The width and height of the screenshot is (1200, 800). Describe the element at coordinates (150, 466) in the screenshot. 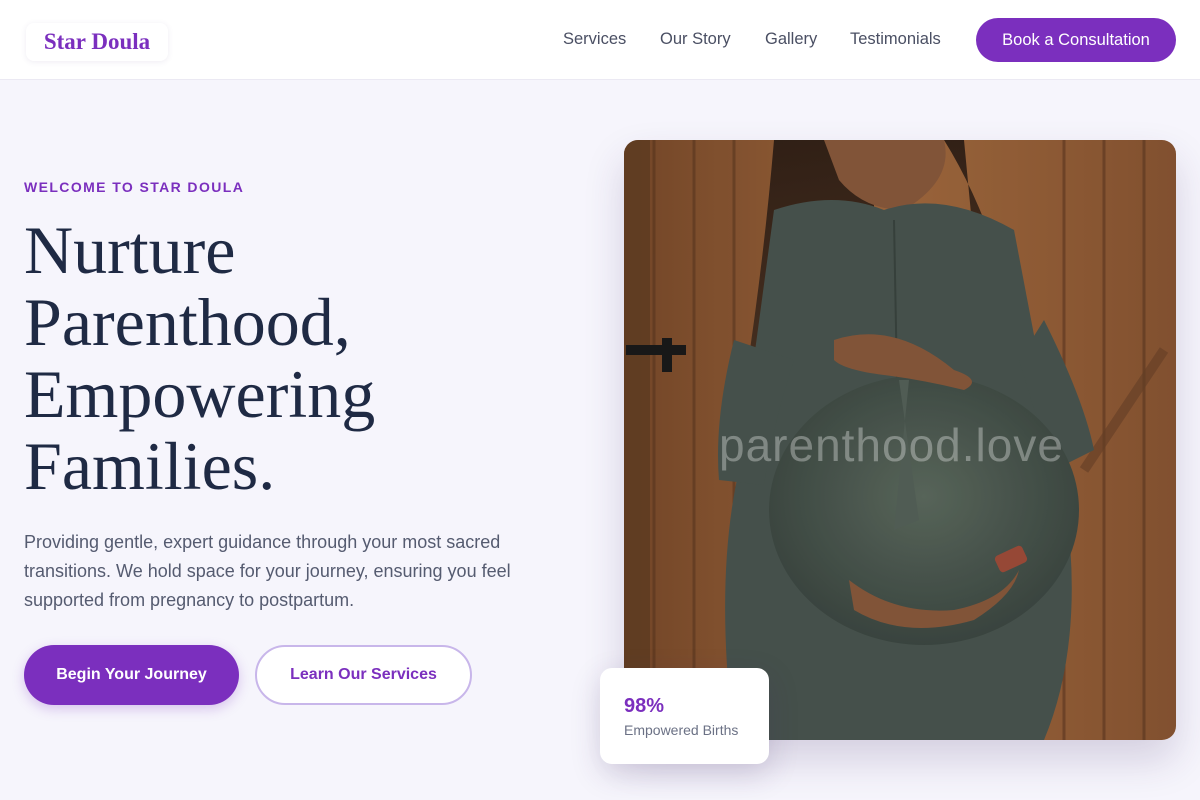

I see `headline-line-4: Families.` at that location.